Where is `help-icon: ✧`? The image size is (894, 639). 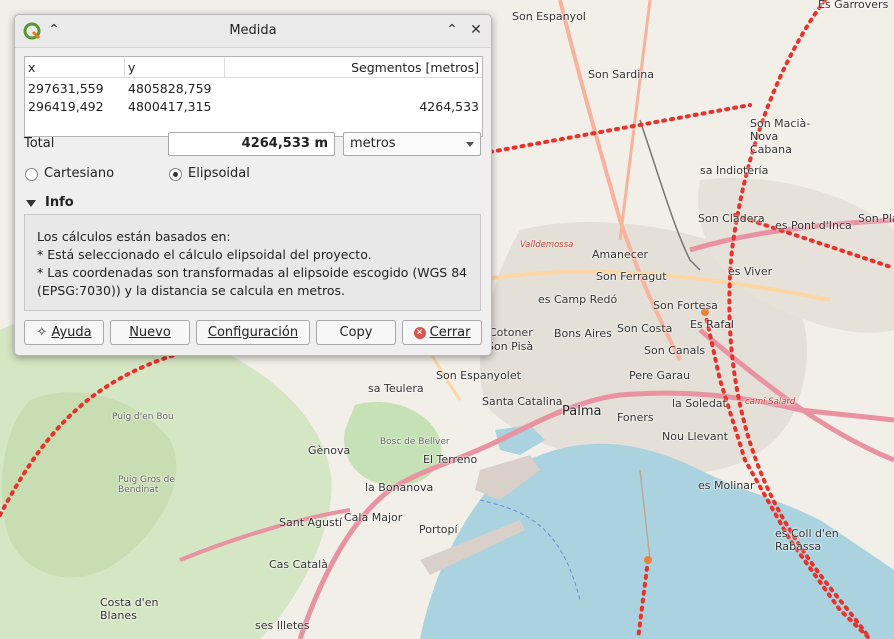
help-icon: ✧ is located at coordinates (42, 332).